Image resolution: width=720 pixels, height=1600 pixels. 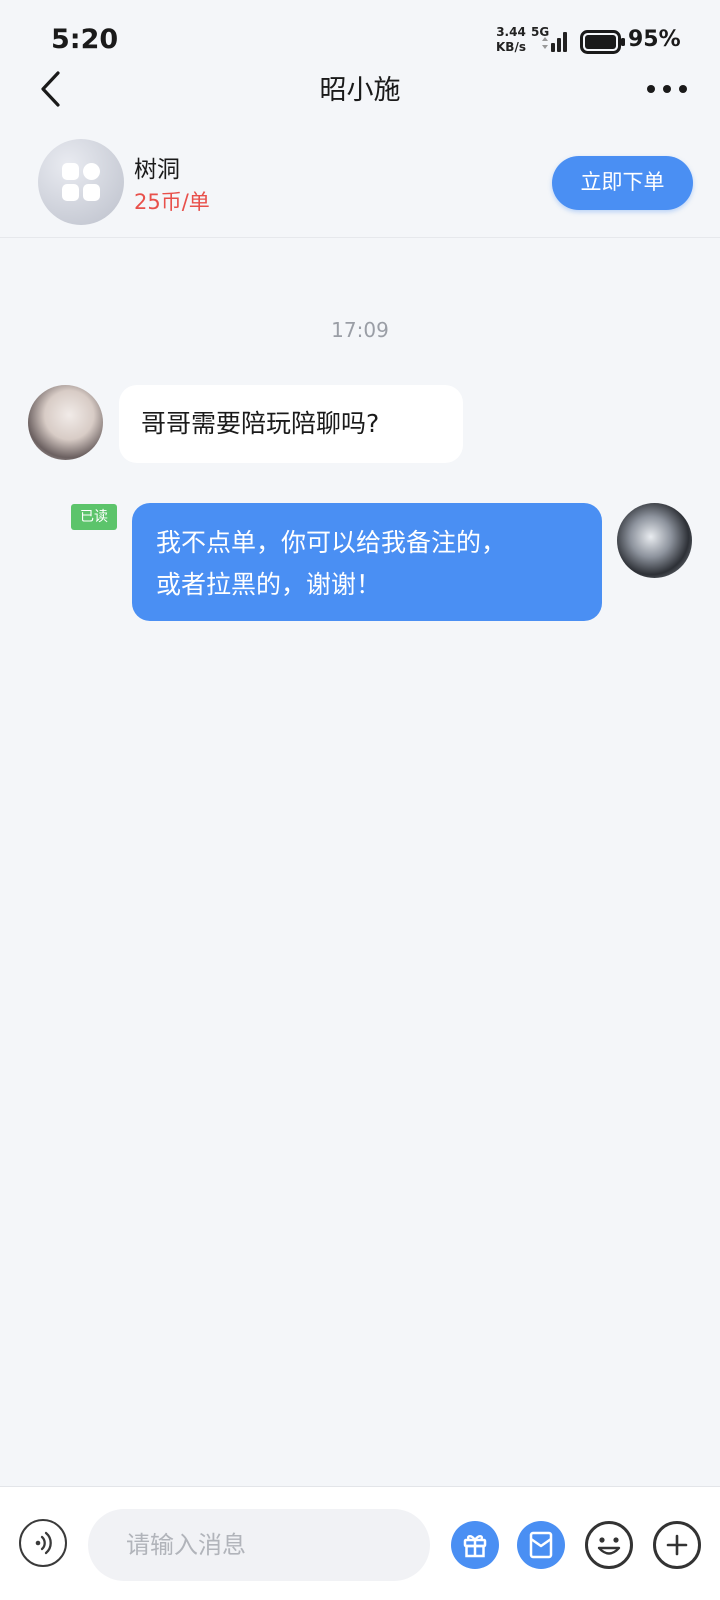 I want to click on network-speed: 3.44 KB/s, so click(x=511, y=40).